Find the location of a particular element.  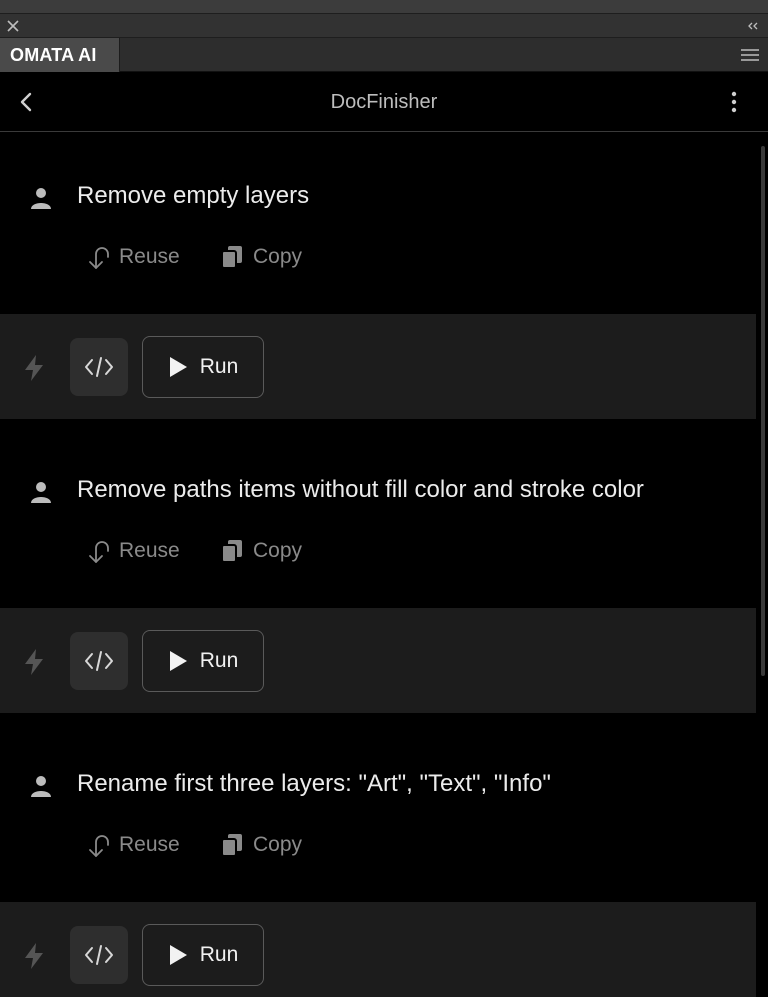

page-header: DocFinisher is located at coordinates (384, 102).